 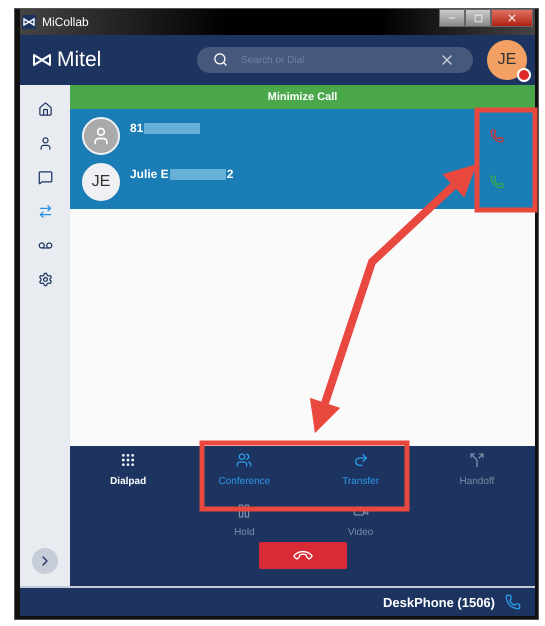 I want to click on window-title: MiCollab, so click(x=65, y=22).